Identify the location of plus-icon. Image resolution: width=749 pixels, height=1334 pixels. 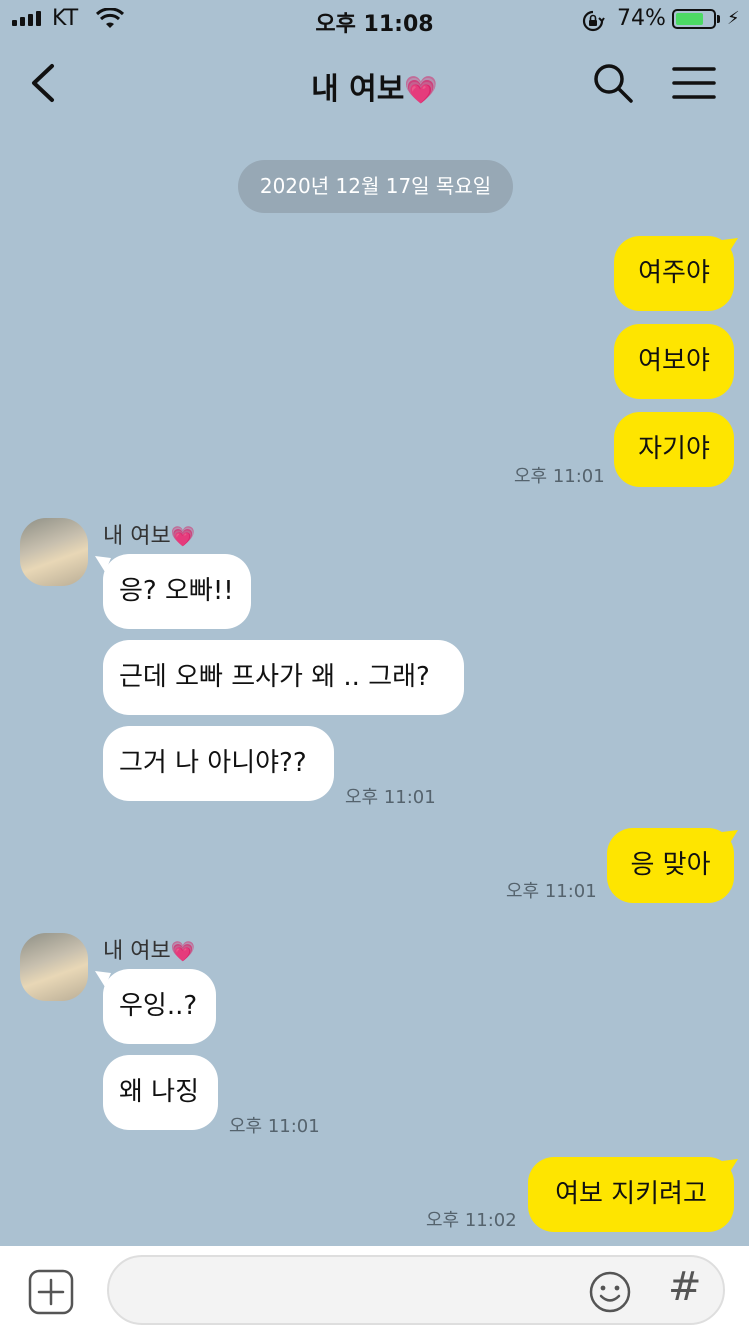
(51, 1292).